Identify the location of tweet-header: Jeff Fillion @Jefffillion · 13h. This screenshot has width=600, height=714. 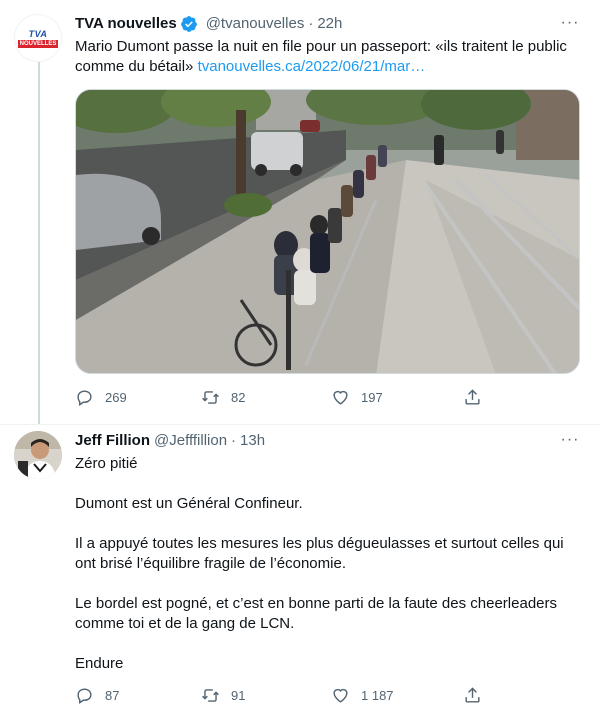
(170, 441).